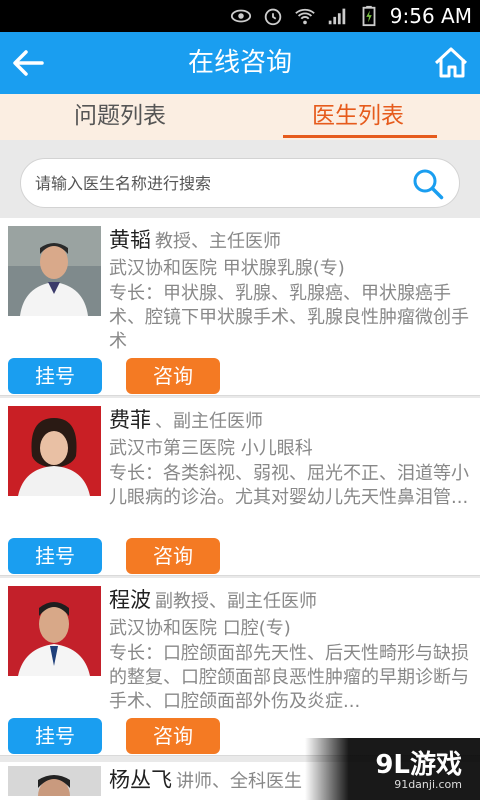 The image size is (480, 800). What do you see at coordinates (273, 17) in the screenshot?
I see `alarm-icon` at bounding box center [273, 17].